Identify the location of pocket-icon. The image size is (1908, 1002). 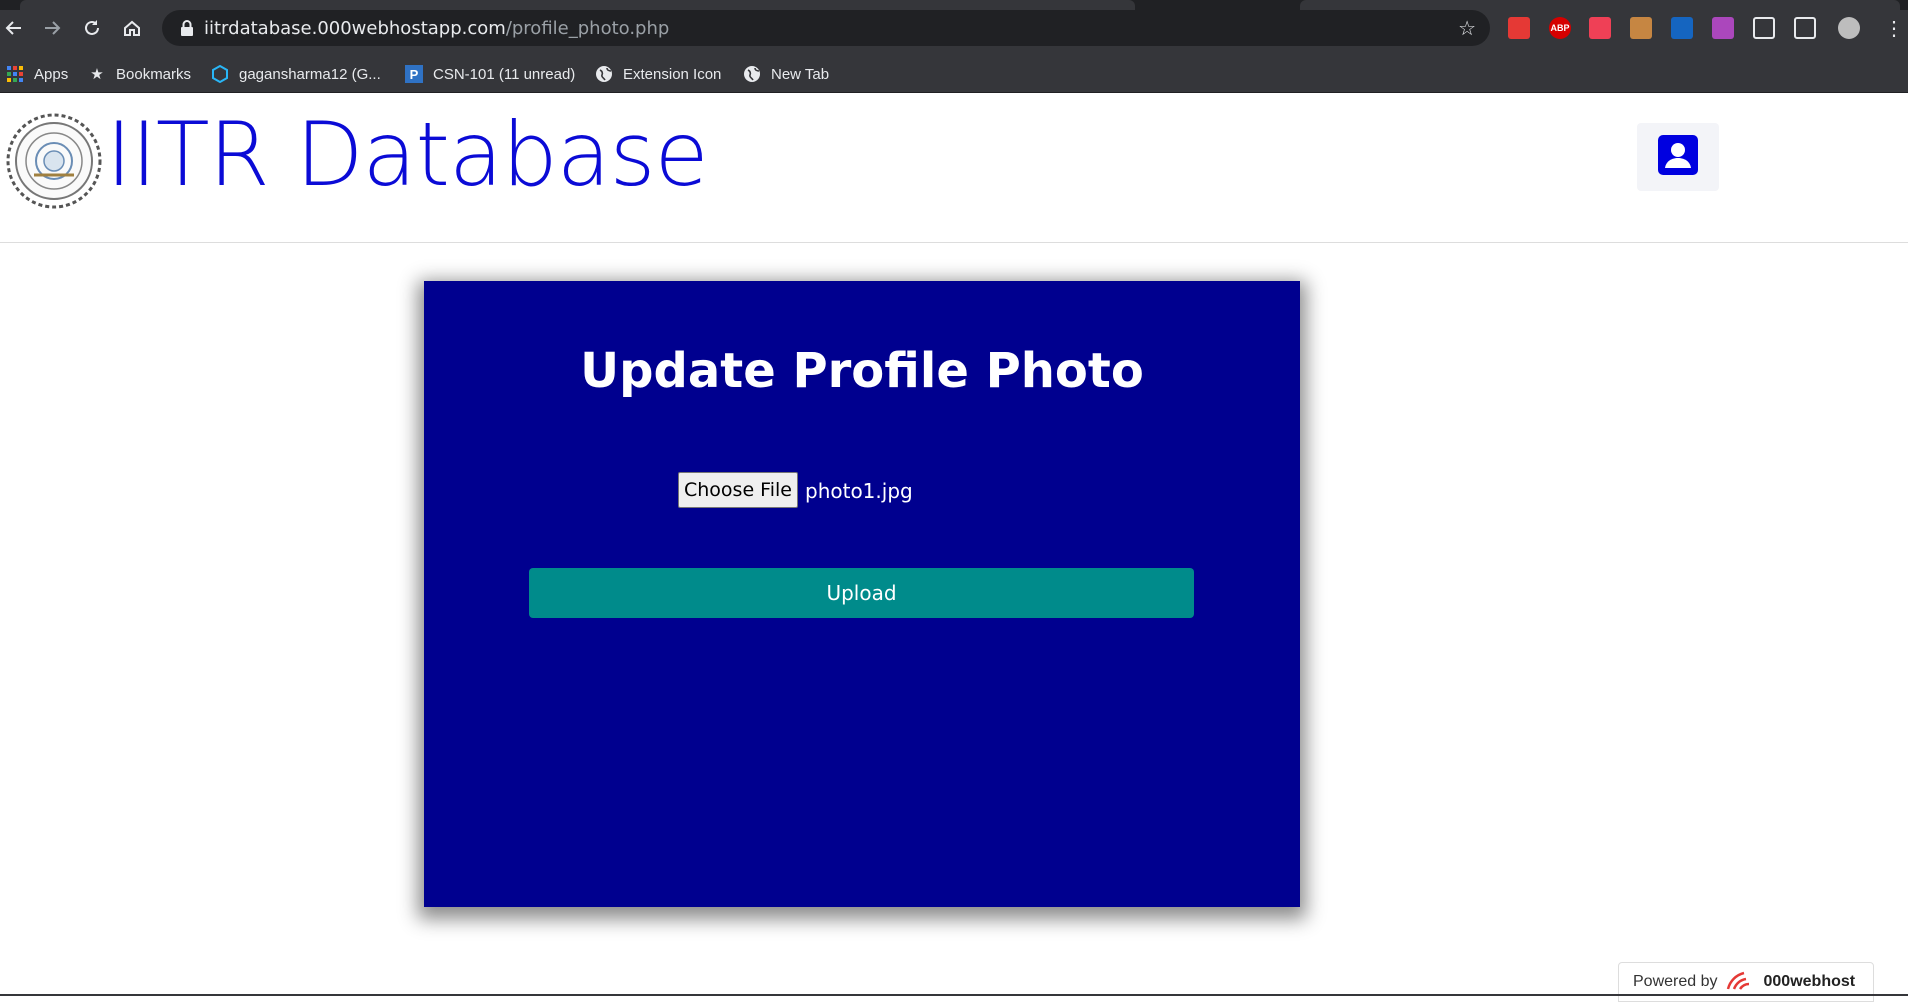
(1600, 28).